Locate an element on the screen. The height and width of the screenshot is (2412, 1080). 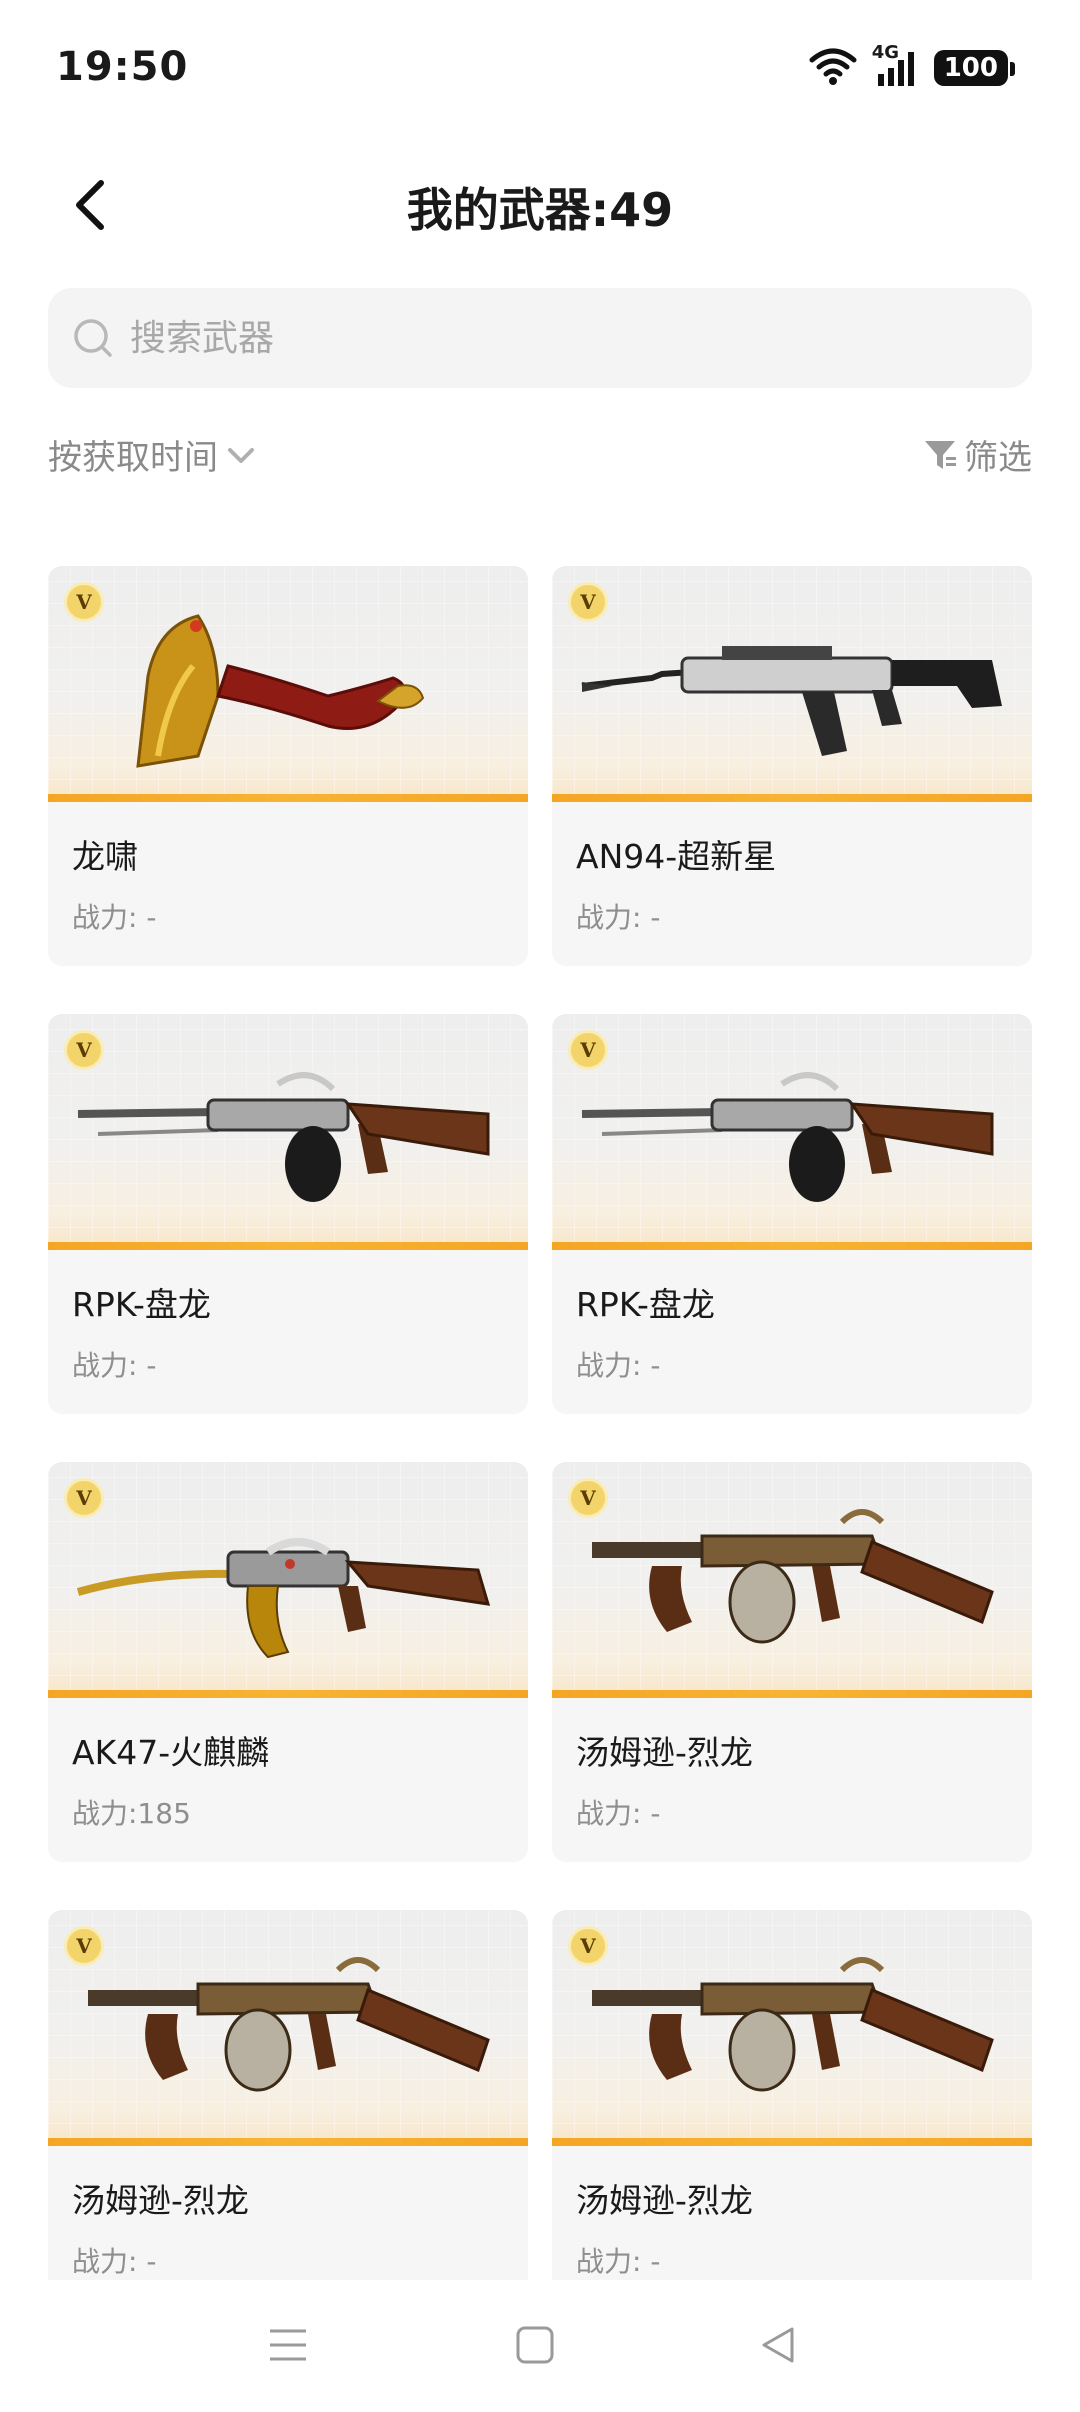
signal-icon: 4G is located at coordinates (896, 65).